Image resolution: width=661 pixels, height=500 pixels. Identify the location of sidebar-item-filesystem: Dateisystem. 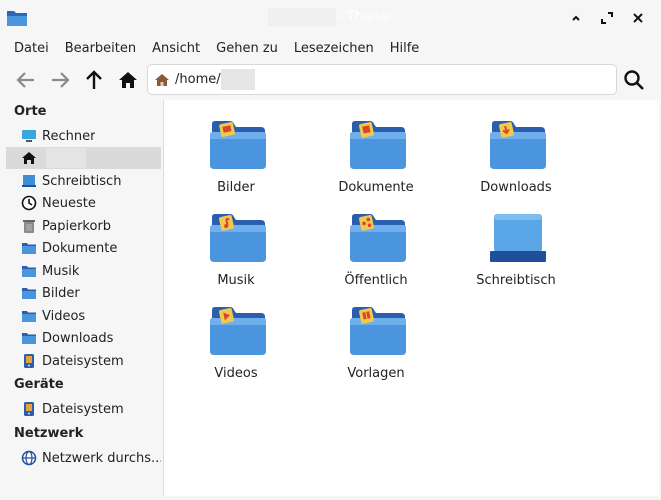
(83, 361).